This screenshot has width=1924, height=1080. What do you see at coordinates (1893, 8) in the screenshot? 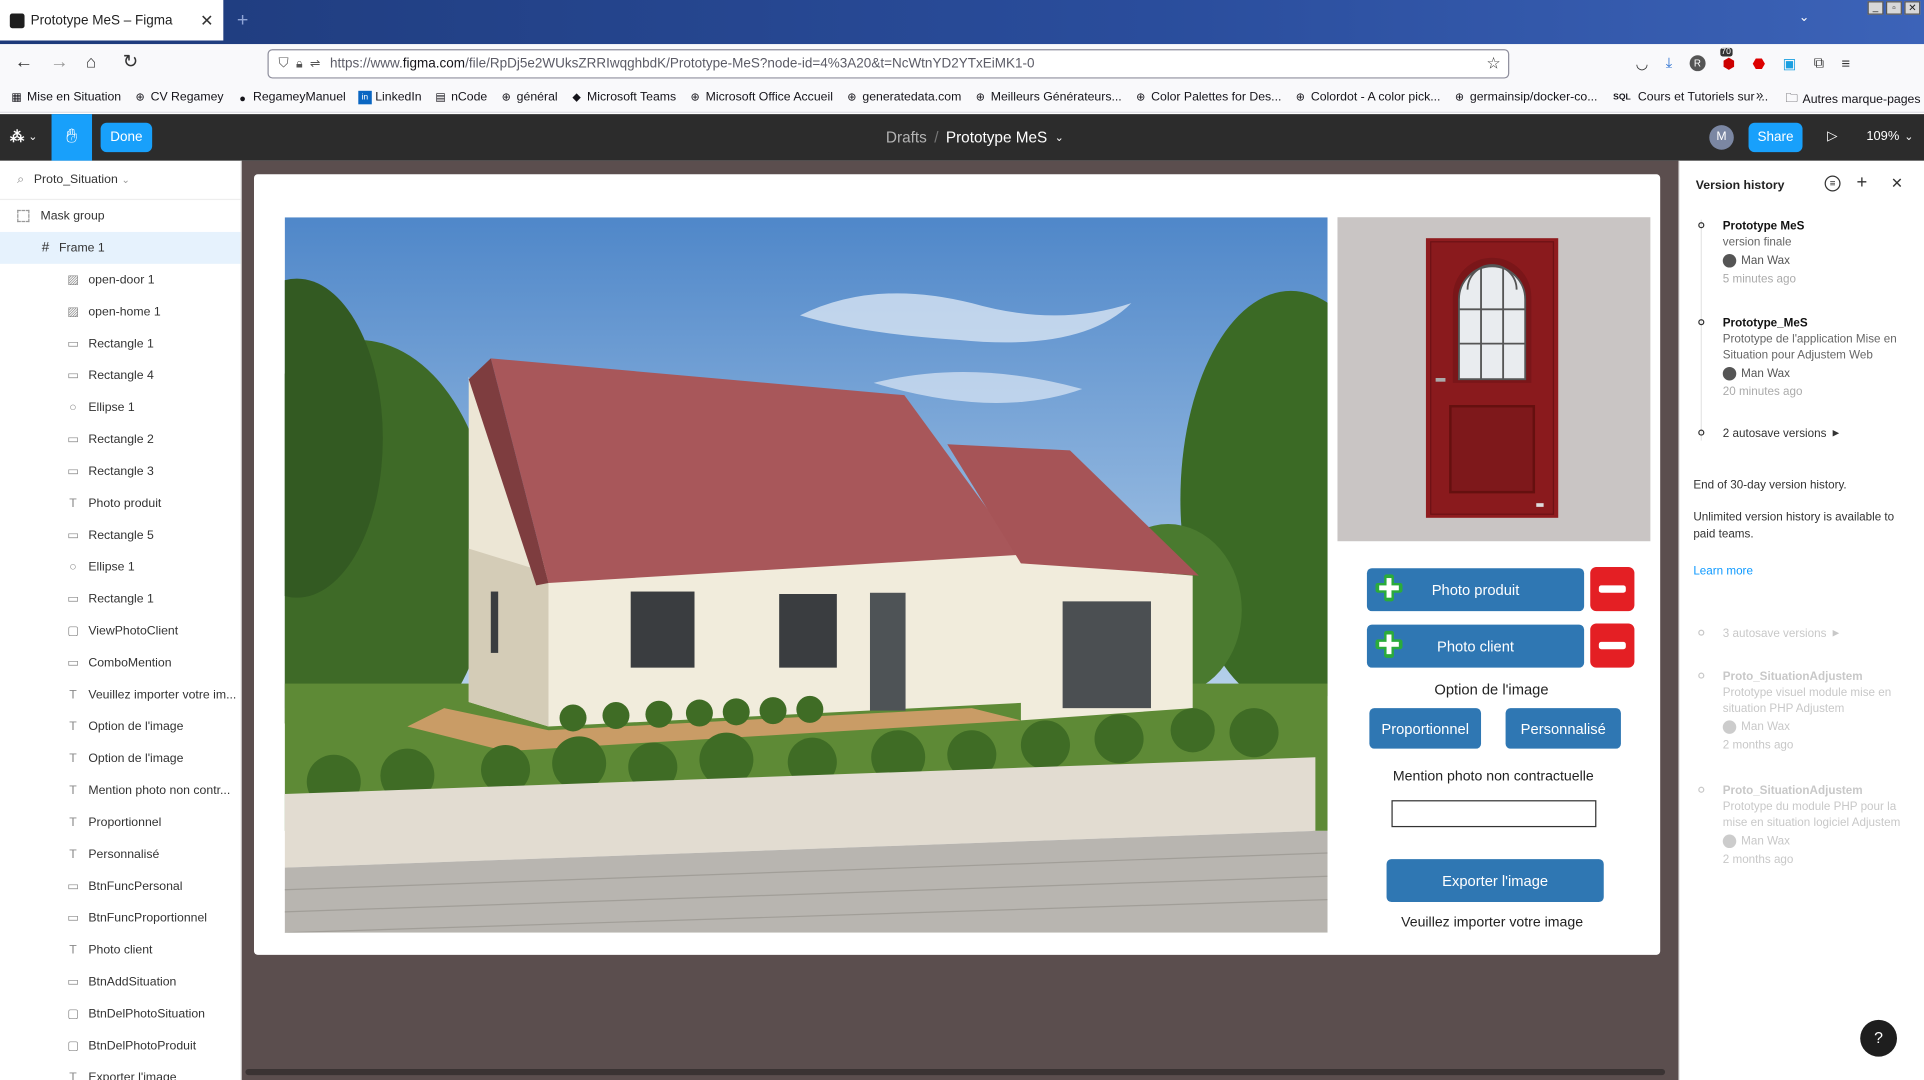
I see `maximize-icon: ▫` at bounding box center [1893, 8].